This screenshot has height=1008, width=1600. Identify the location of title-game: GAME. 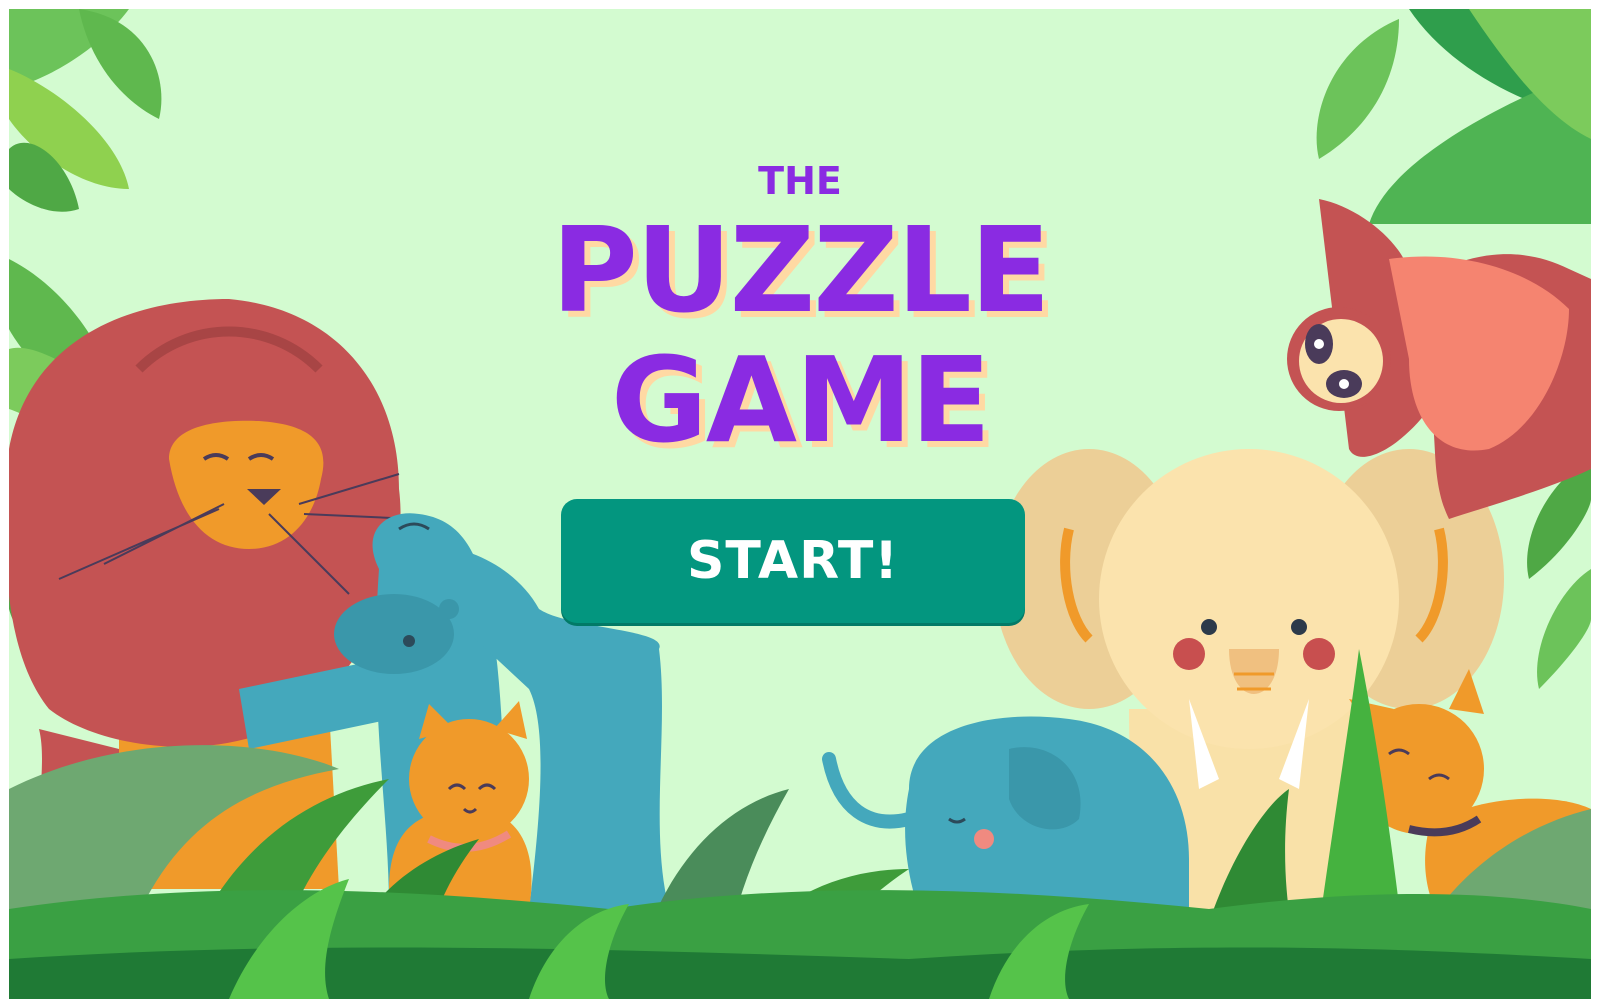
(800, 400).